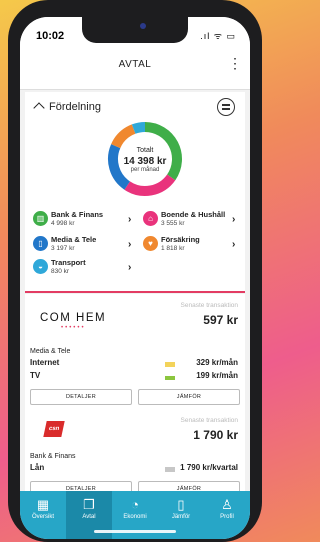  I want to click on distribution-header: Fördelning, so click(75, 107).